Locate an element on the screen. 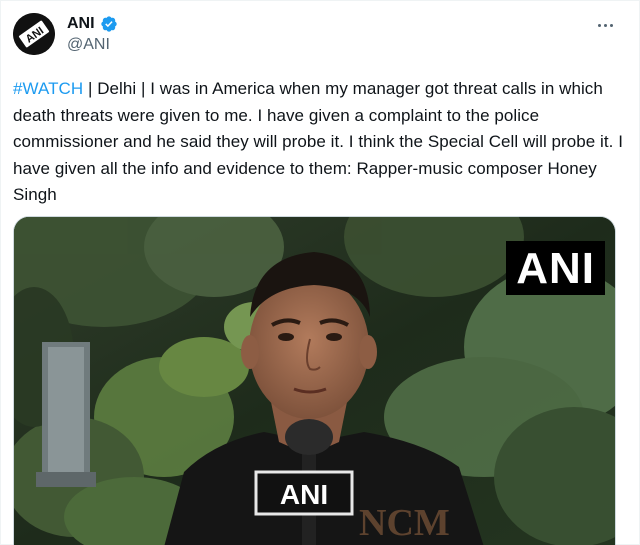  svg-text: ANI is located at coordinates (304, 494).